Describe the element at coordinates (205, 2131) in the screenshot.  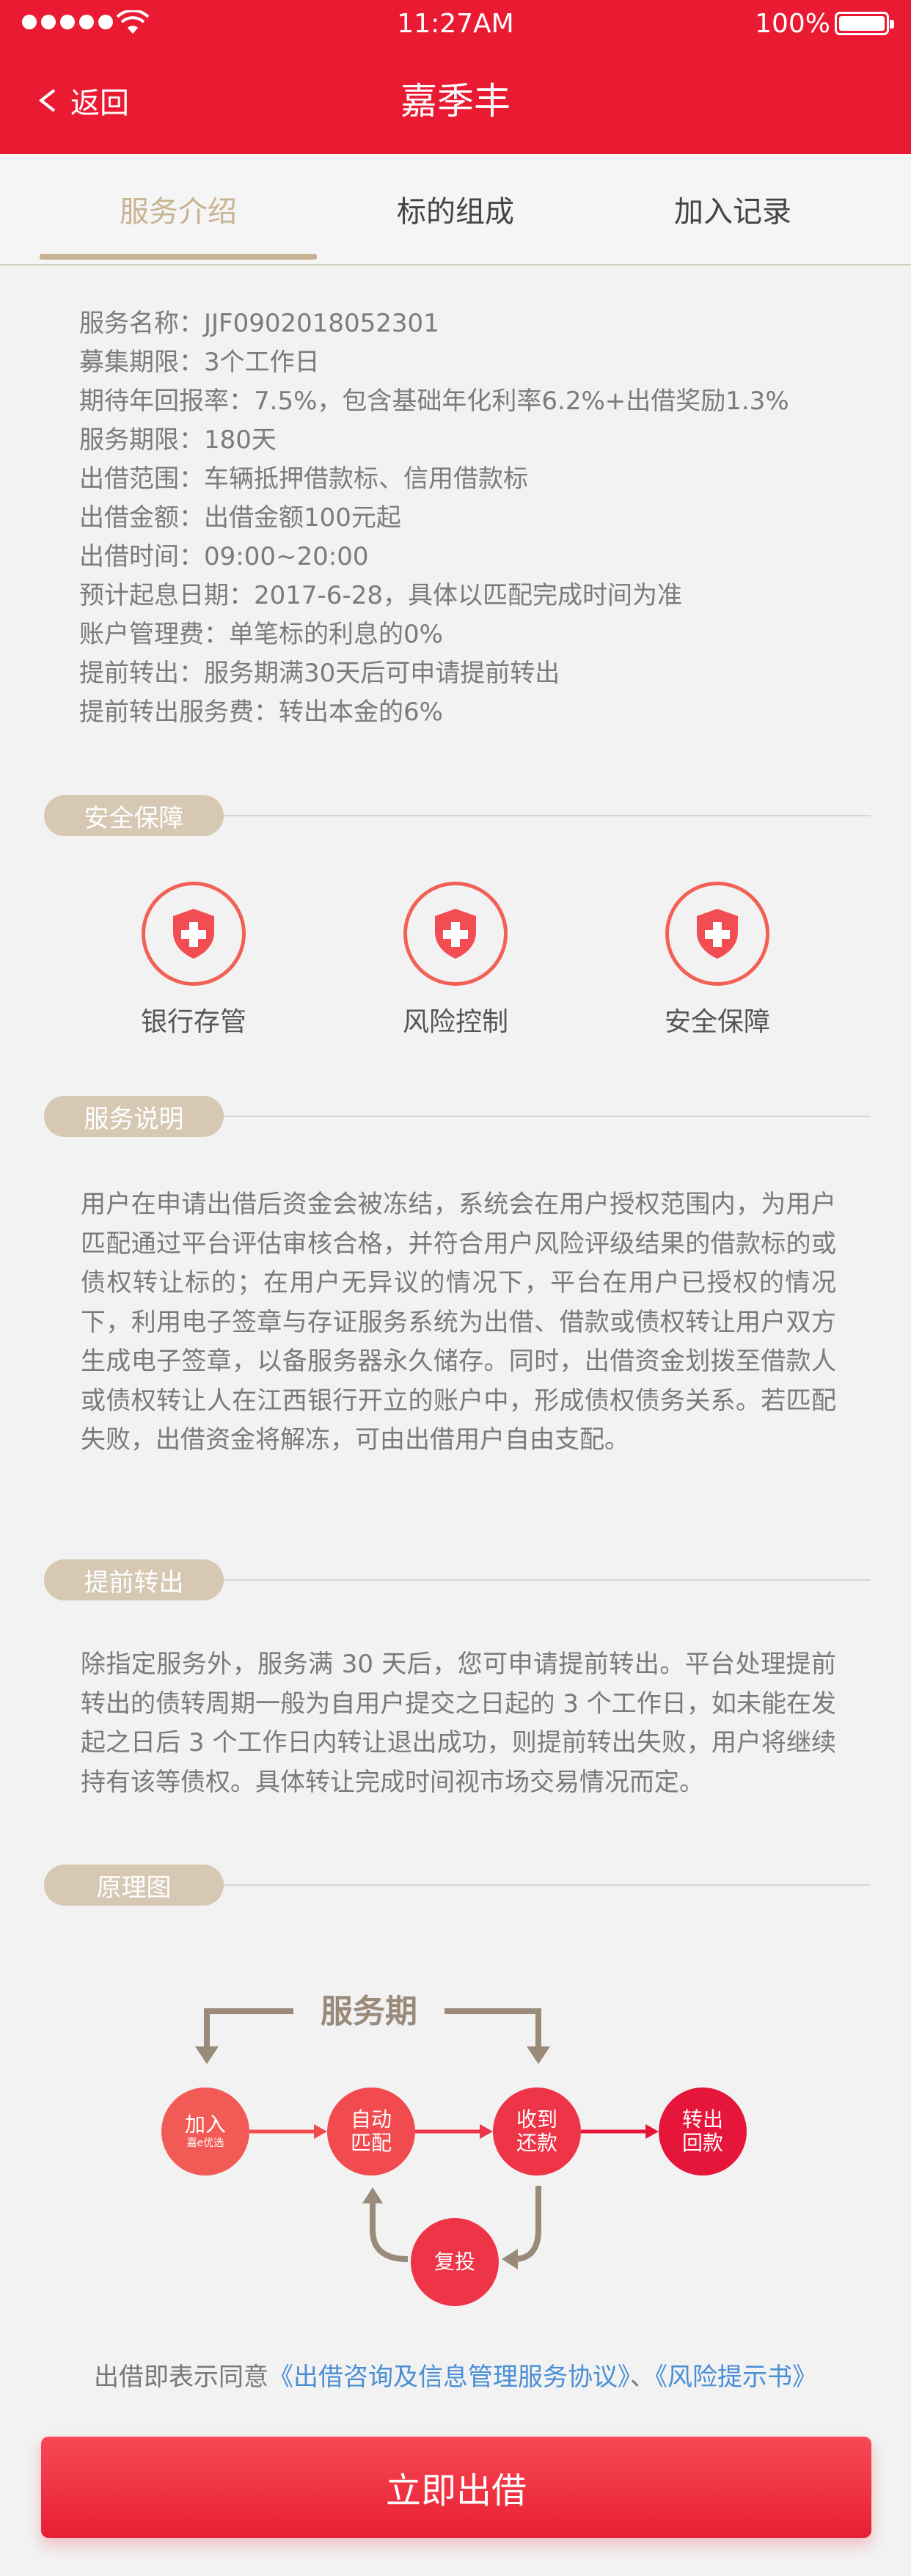
I see `flow-node-join: 加入 嘉e优选` at that location.